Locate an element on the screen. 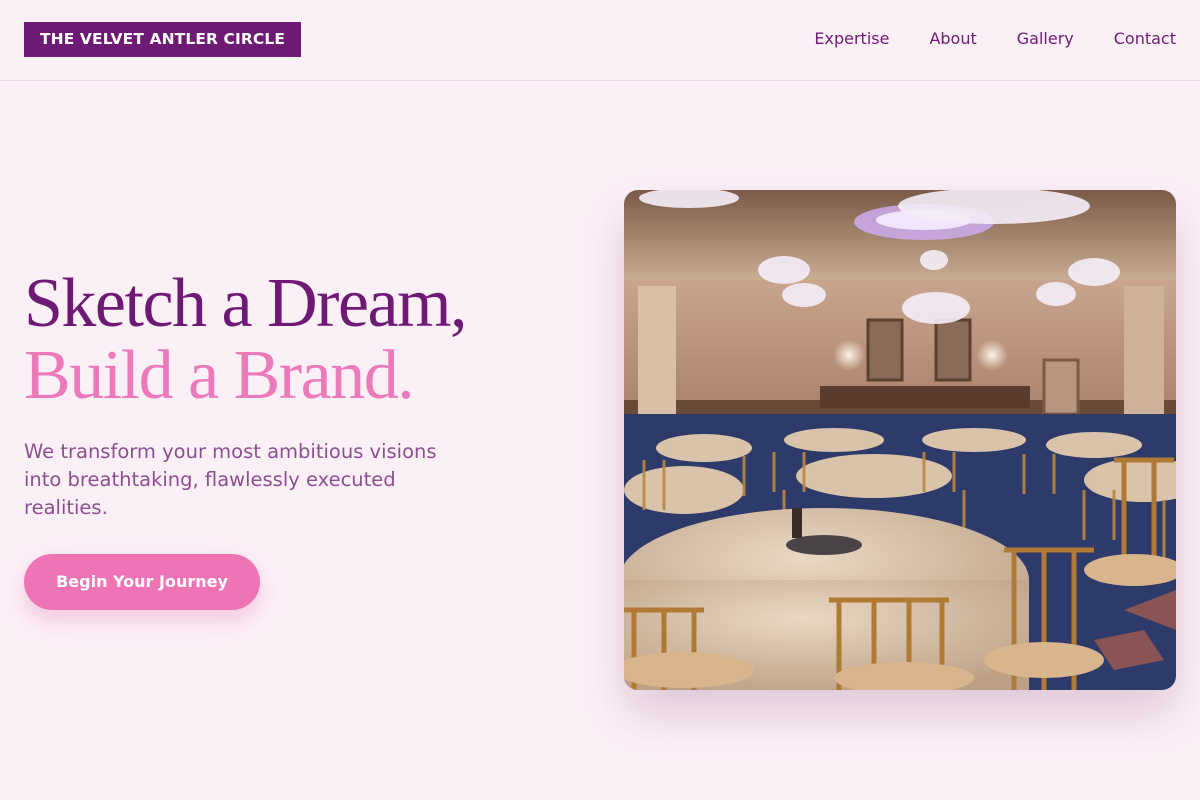  hero-title-line2: Build a Brand. is located at coordinates (219, 375).